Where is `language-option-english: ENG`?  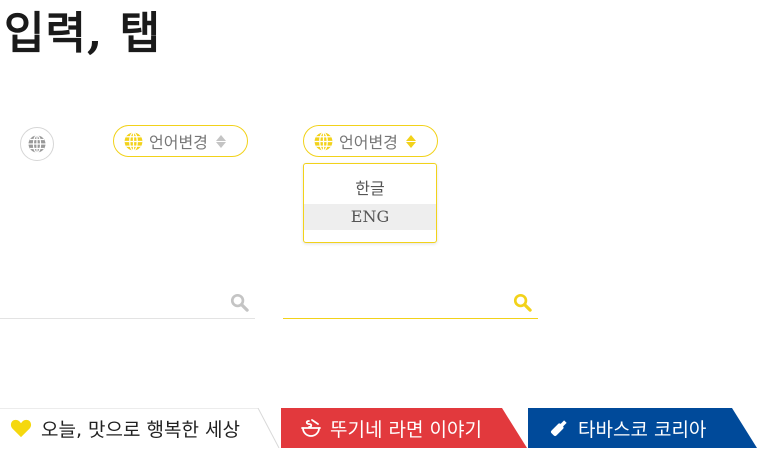
language-option-english: ENG is located at coordinates (370, 217).